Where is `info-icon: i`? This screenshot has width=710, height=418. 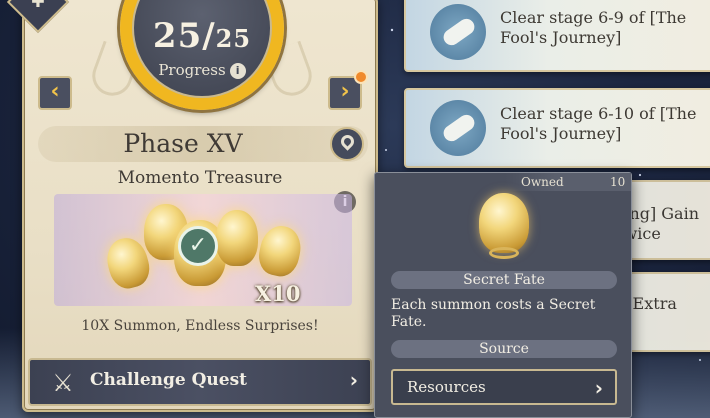
info-icon: i is located at coordinates (237, 71).